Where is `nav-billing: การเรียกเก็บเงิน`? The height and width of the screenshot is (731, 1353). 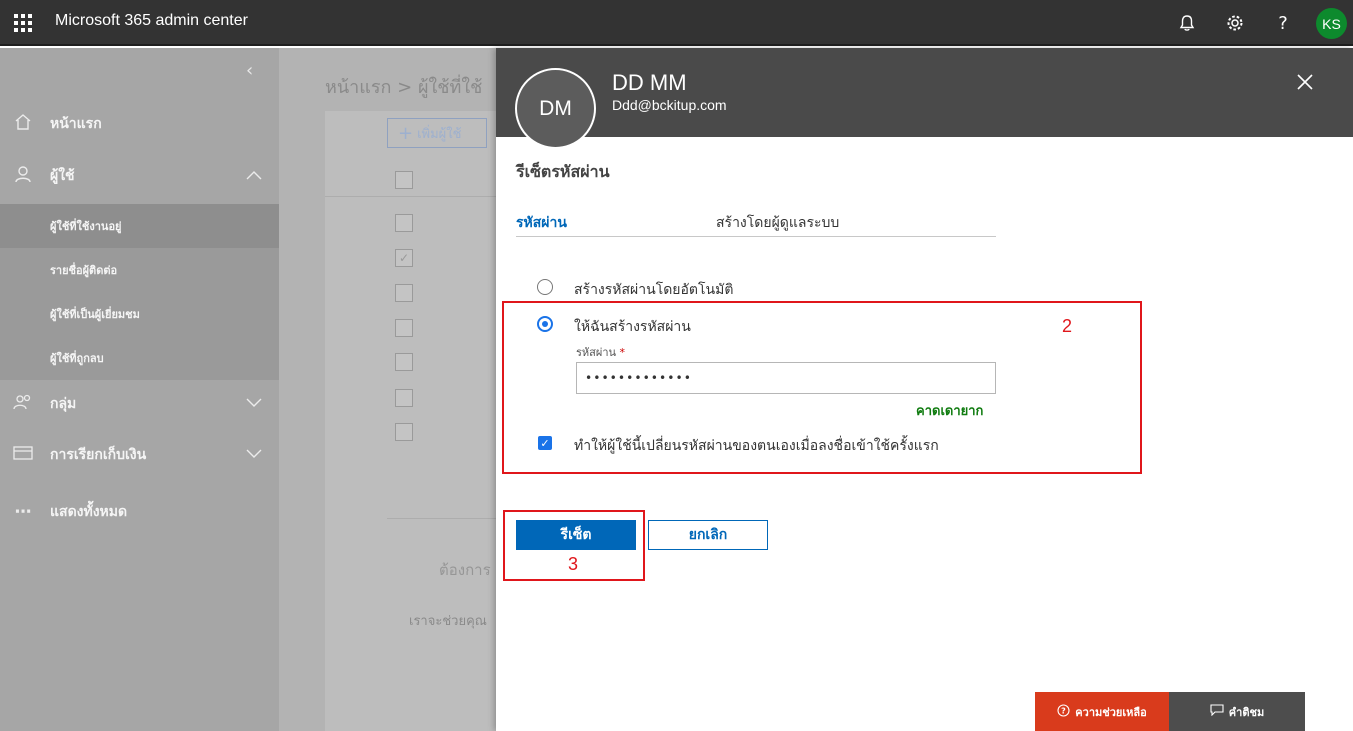
nav-billing: การเรียกเก็บเงิน is located at coordinates (139, 455).